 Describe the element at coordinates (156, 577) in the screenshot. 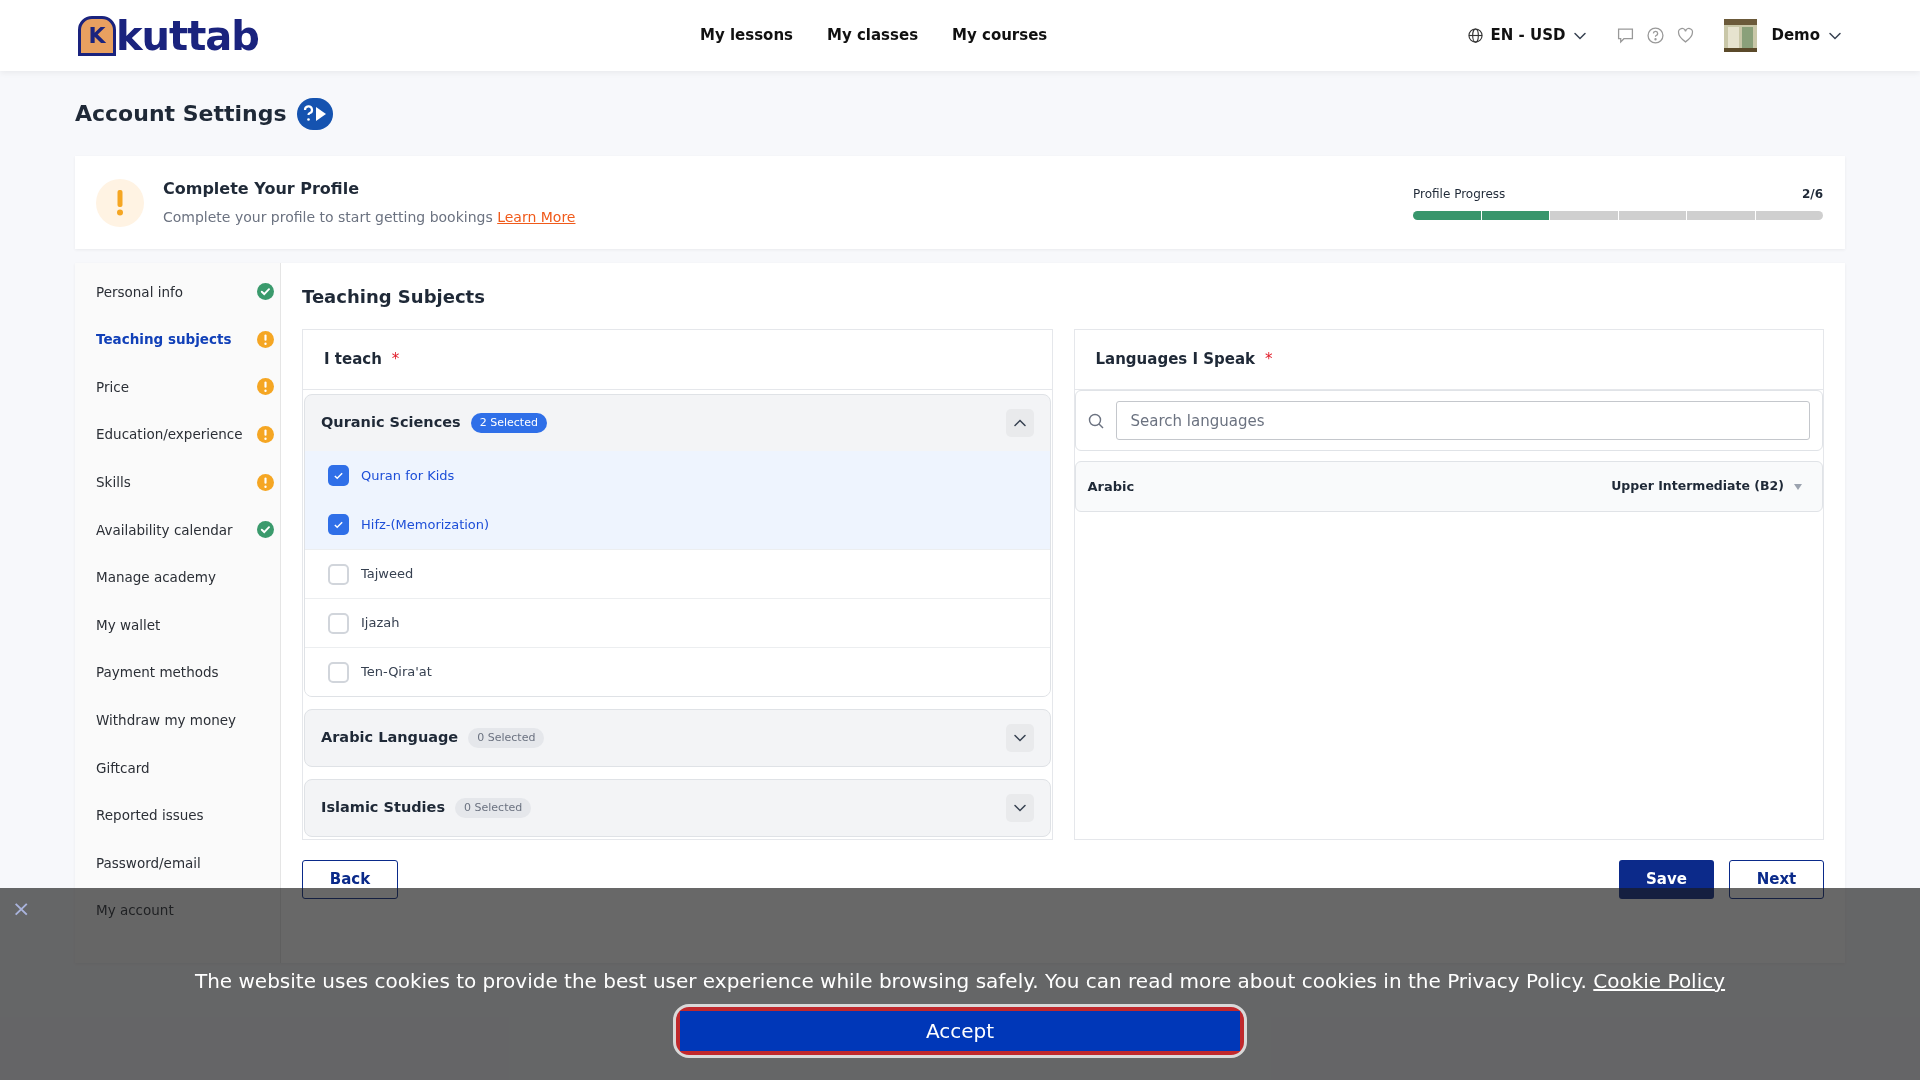

I see `sidebar-item: Manage academy` at that location.